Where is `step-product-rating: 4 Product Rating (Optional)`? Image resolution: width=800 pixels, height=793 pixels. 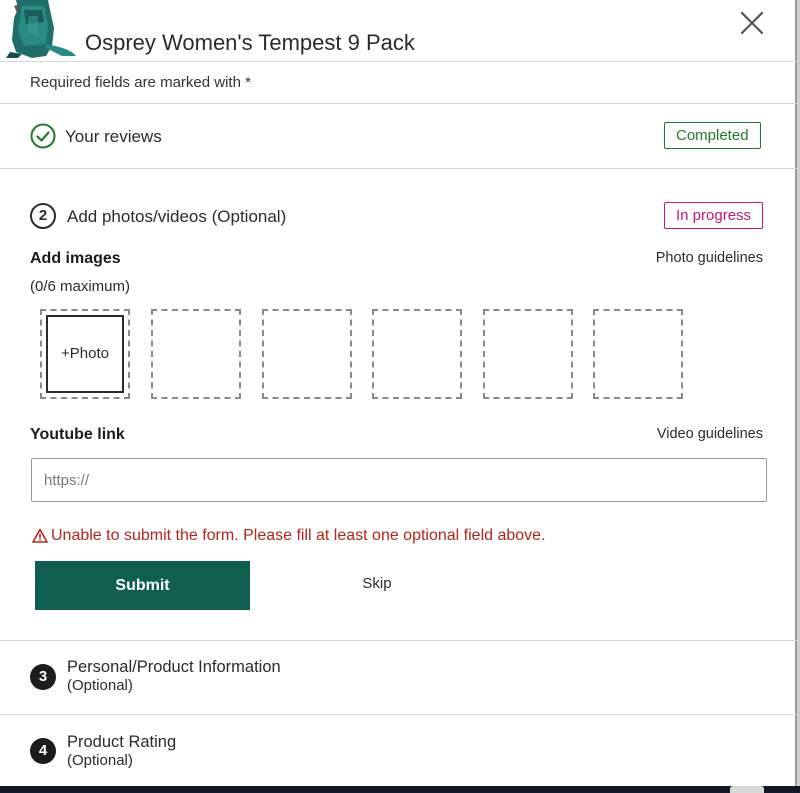
step-product-rating: 4 Product Rating (Optional) is located at coordinates (398, 750).